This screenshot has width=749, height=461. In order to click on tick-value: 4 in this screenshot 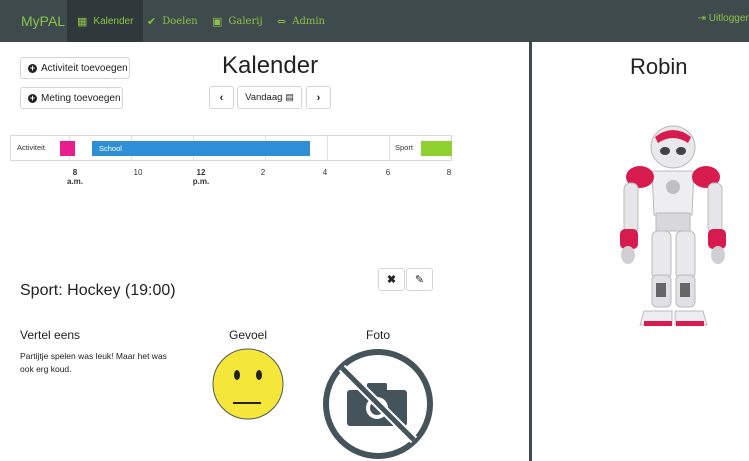, I will do `click(325, 172)`.